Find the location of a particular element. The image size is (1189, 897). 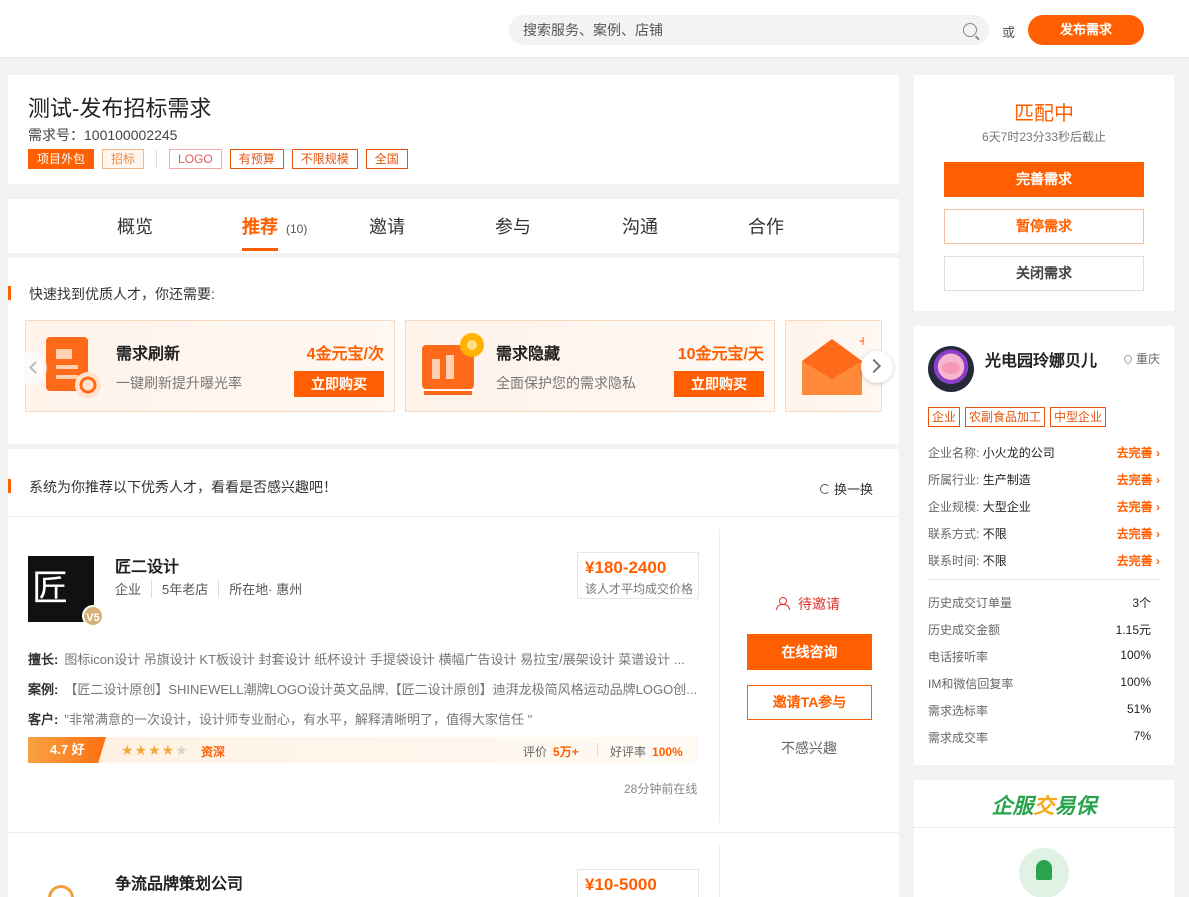

refresh-recommendations-button: 换一换 is located at coordinates (846, 488).